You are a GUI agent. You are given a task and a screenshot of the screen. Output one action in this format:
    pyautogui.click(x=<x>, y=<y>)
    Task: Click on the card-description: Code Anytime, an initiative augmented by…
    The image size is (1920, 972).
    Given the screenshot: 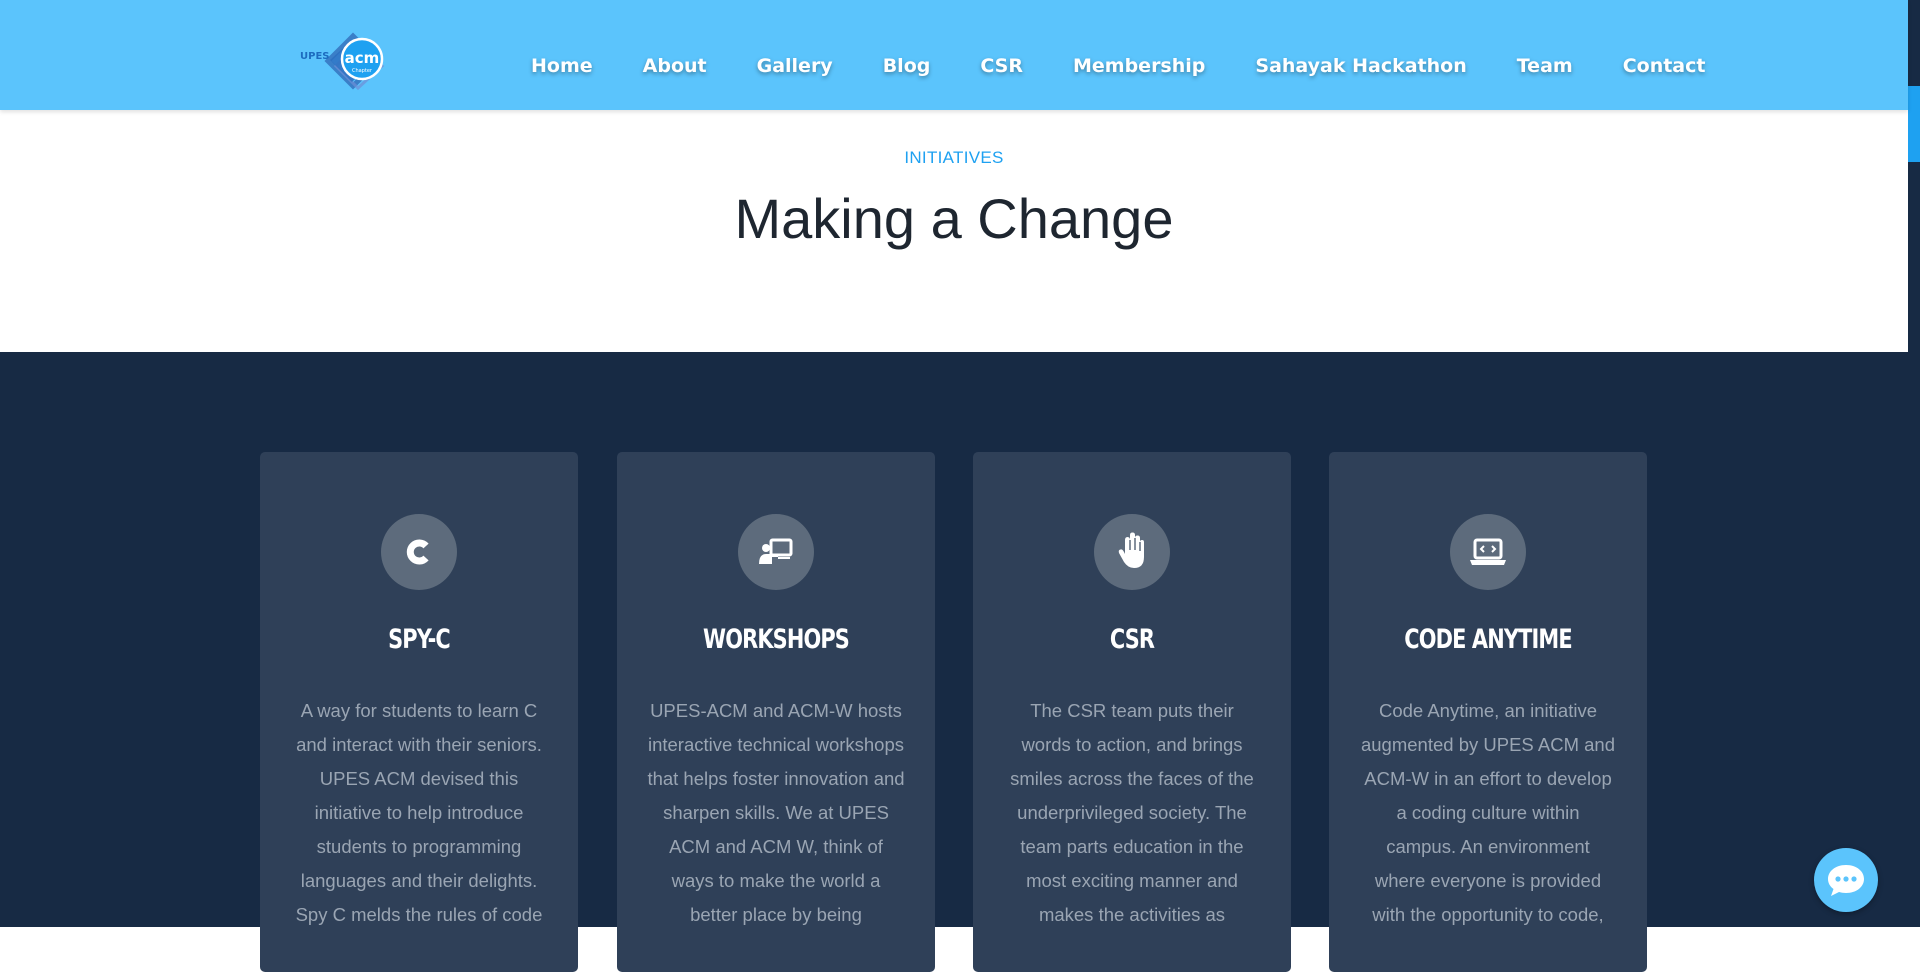 What is the action you would take?
    pyautogui.click(x=1487, y=812)
    